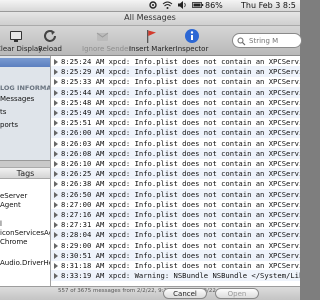  I want to click on tag-item: Agent, so click(10, 205).